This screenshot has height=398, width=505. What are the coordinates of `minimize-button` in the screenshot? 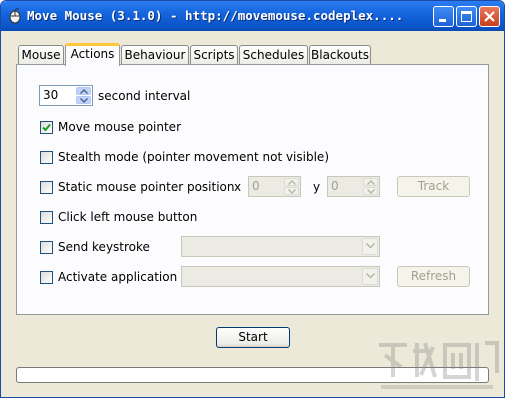 It's located at (443, 16).